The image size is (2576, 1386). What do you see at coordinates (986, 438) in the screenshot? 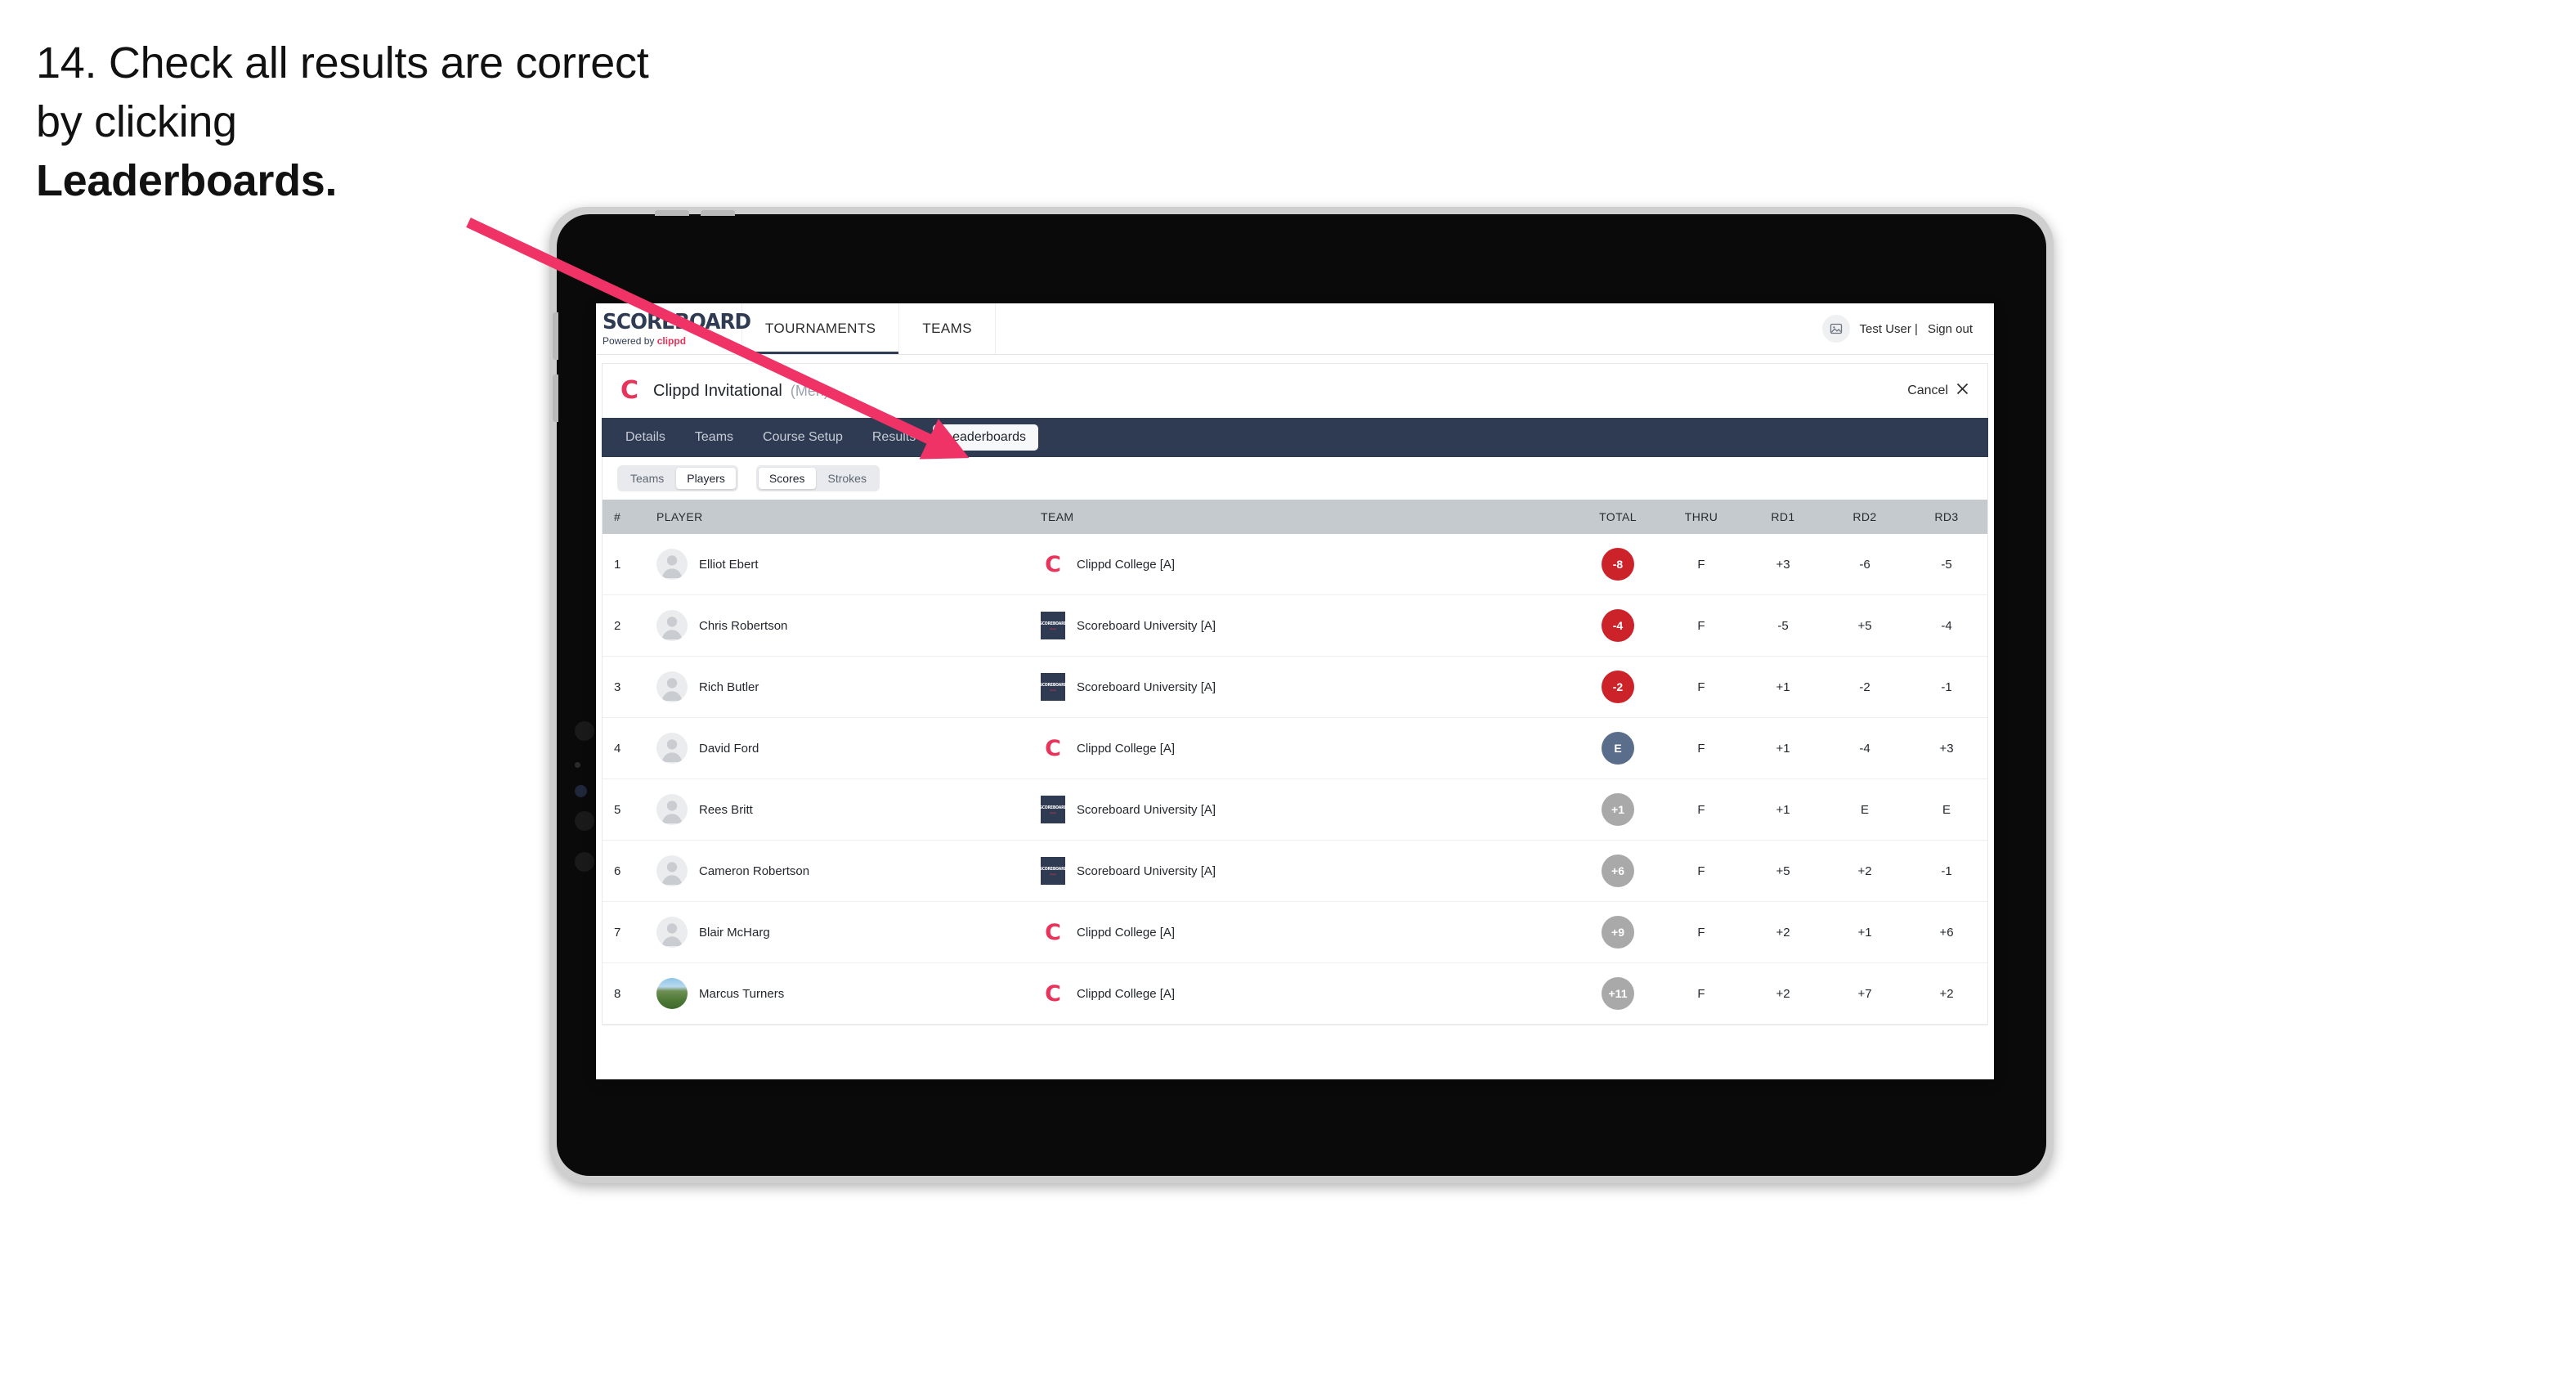
I see `tab-leaderboards: Leaderboards` at bounding box center [986, 438].